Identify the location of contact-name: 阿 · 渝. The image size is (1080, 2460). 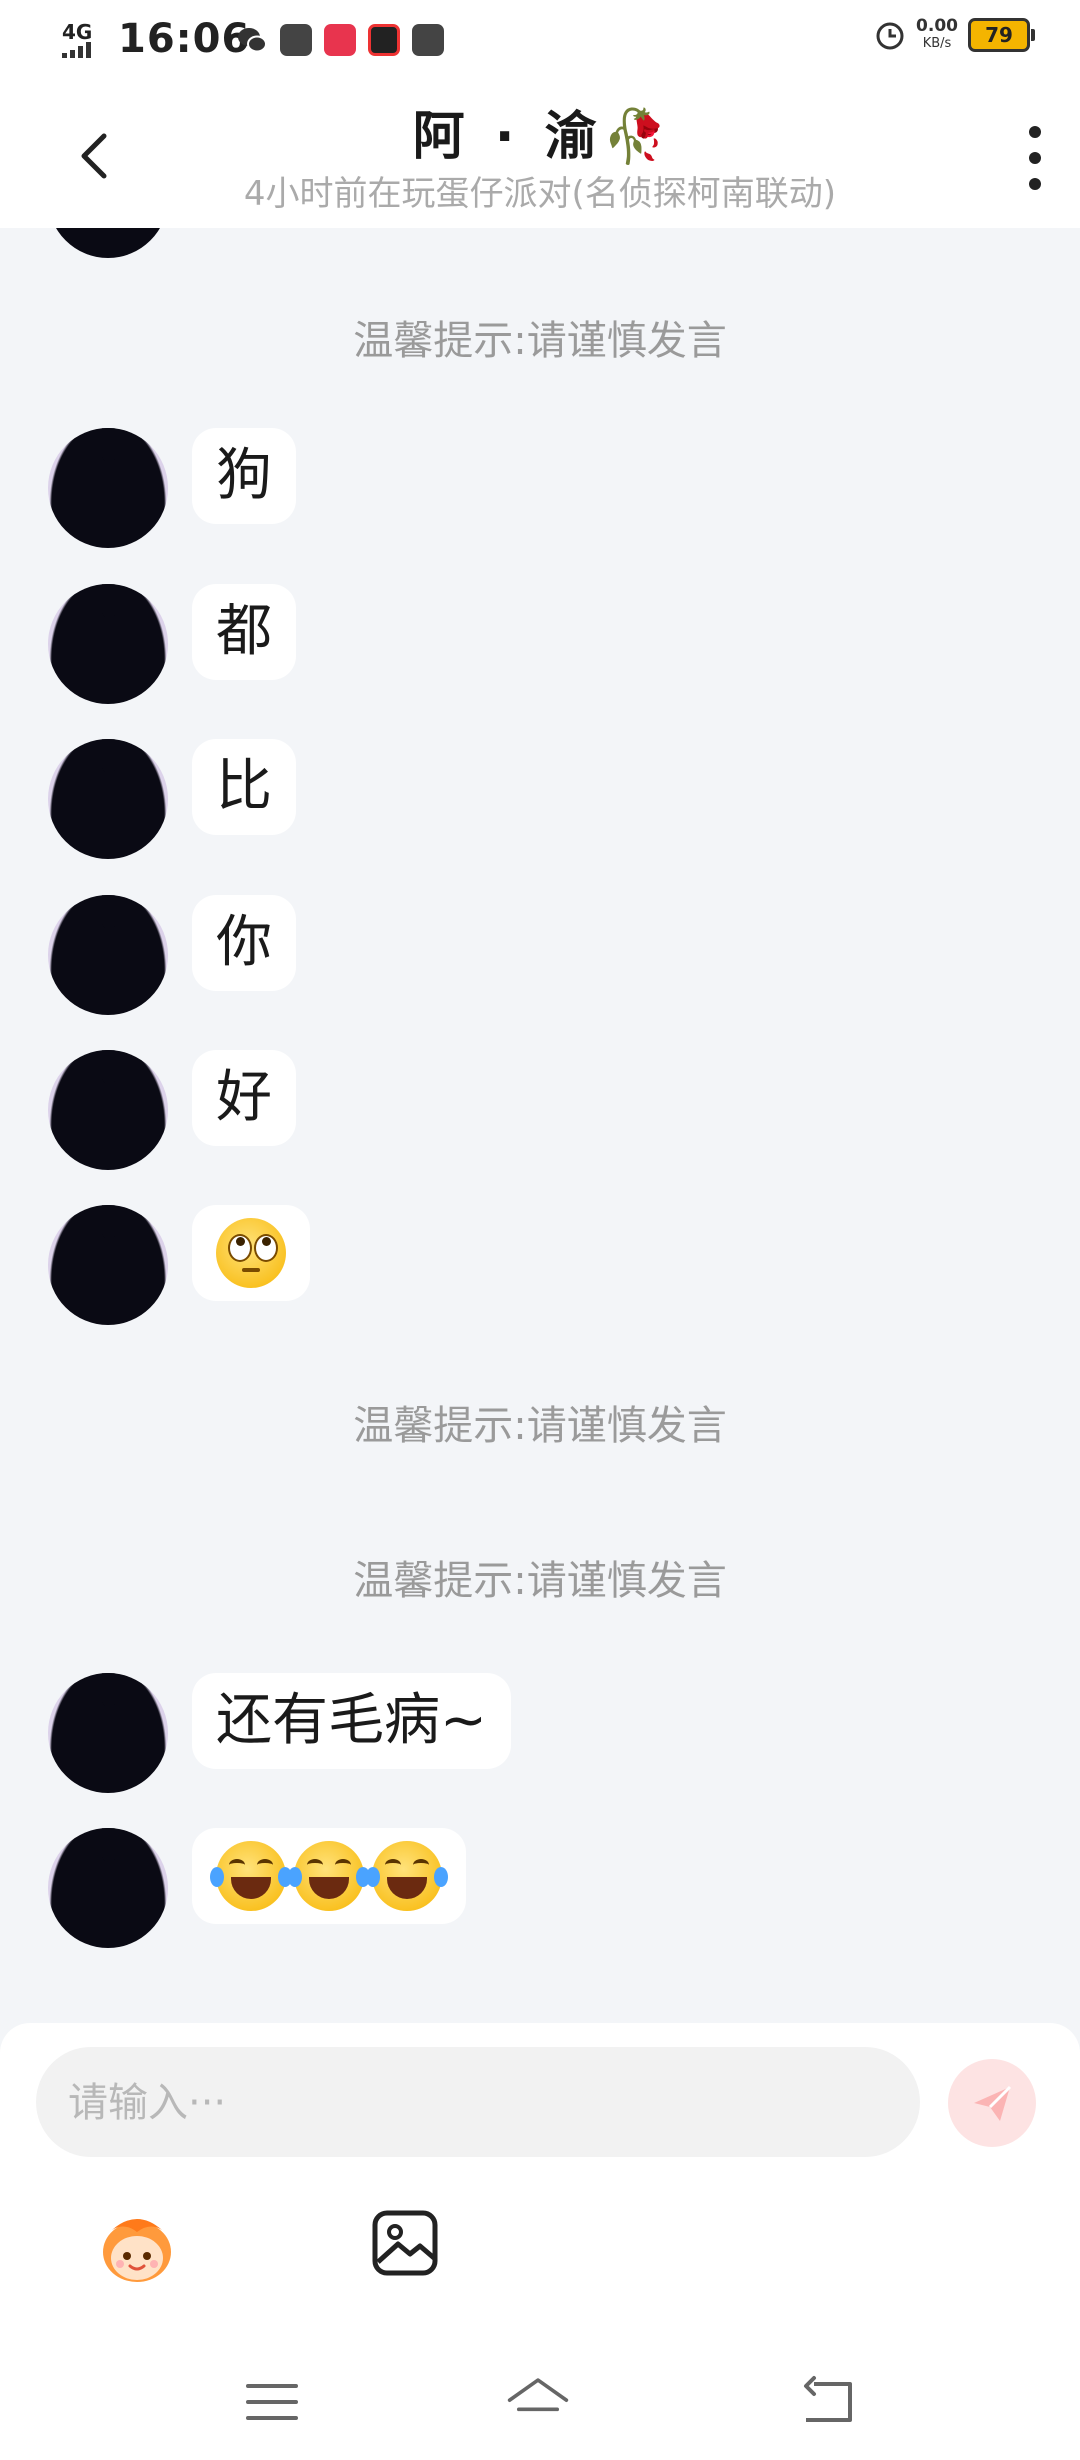
(507, 137).